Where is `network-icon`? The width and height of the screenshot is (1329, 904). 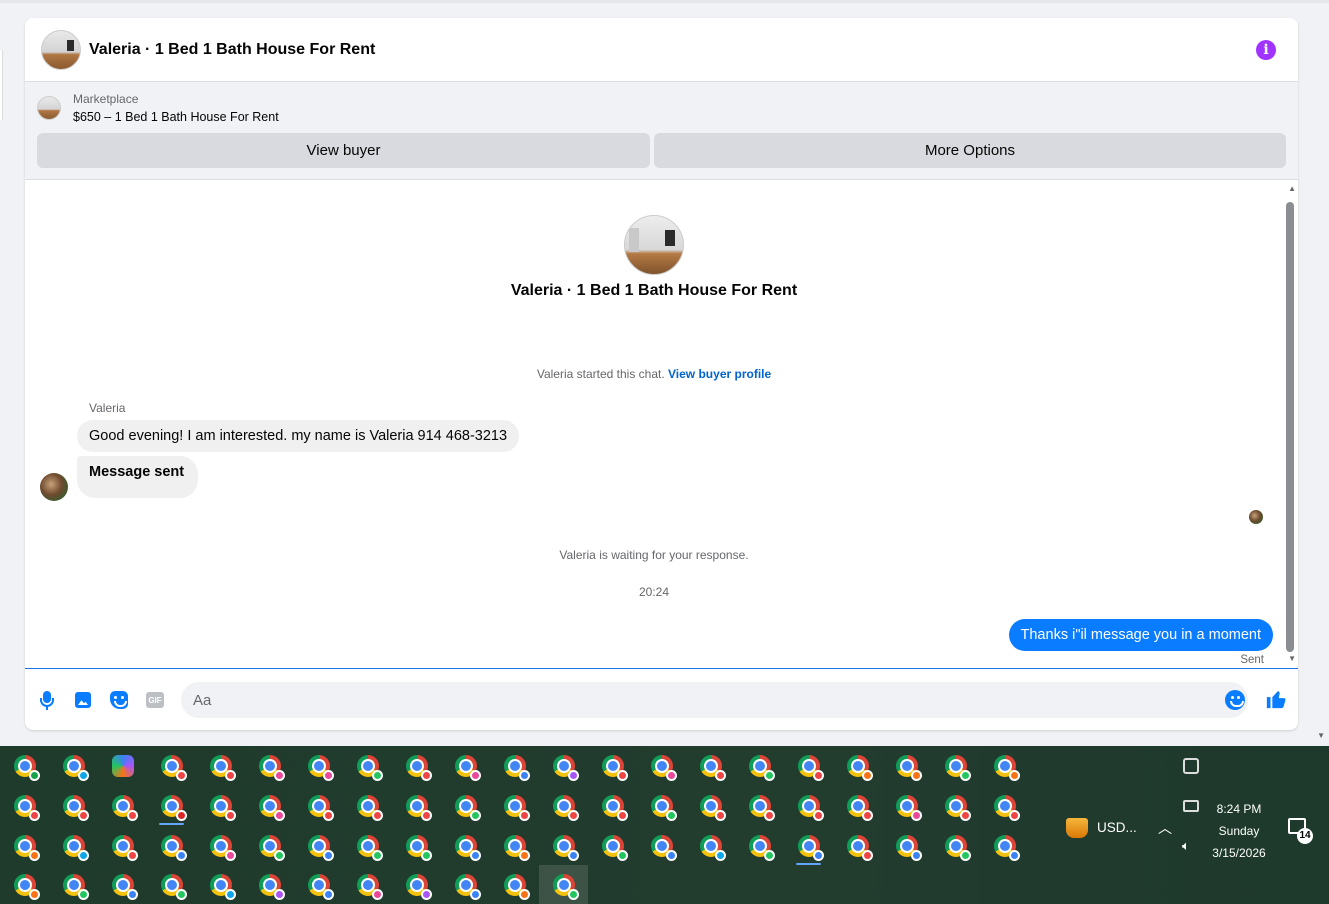
network-icon is located at coordinates (1191, 806).